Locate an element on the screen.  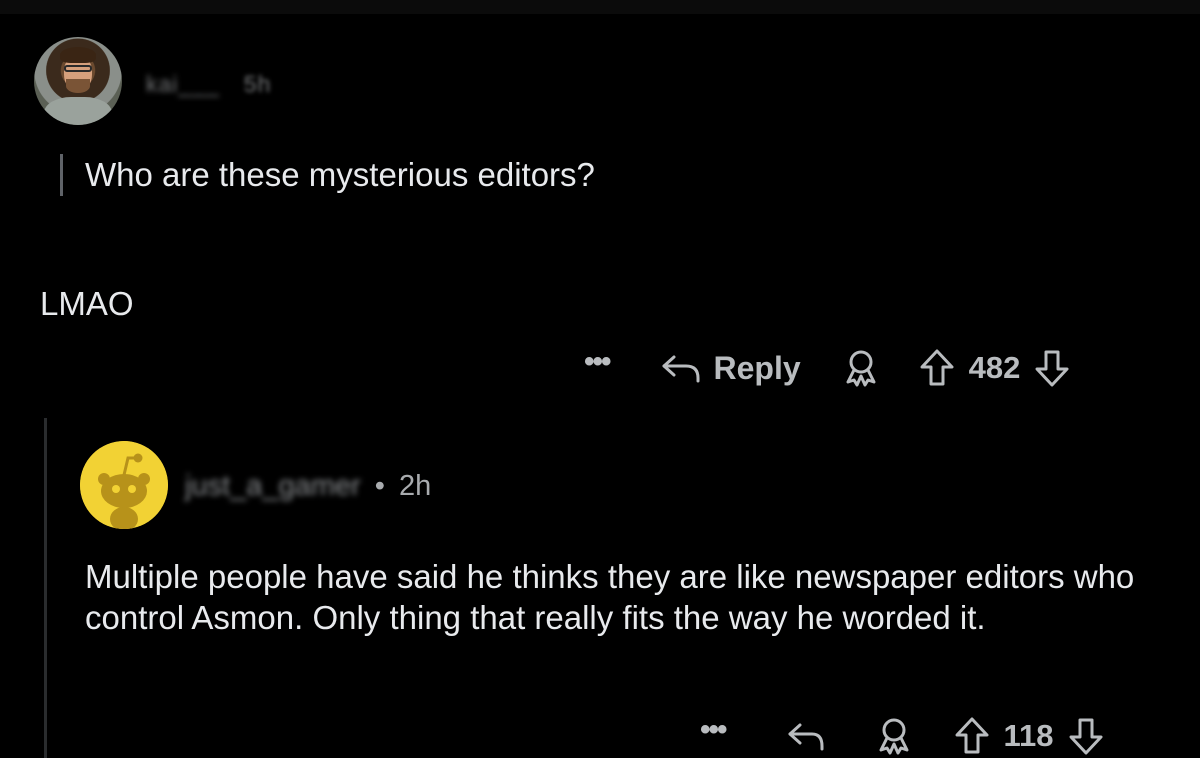
vote-score: 118 is located at coordinates (1028, 735).